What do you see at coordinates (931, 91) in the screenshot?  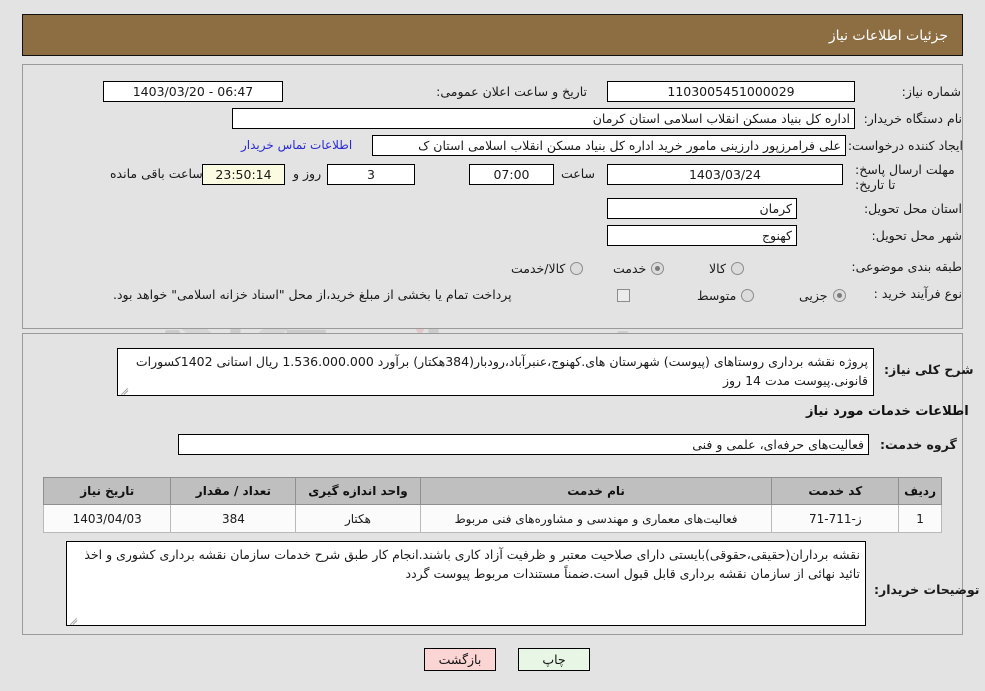 I see `need-number-label: شماره نیاز:` at bounding box center [931, 91].